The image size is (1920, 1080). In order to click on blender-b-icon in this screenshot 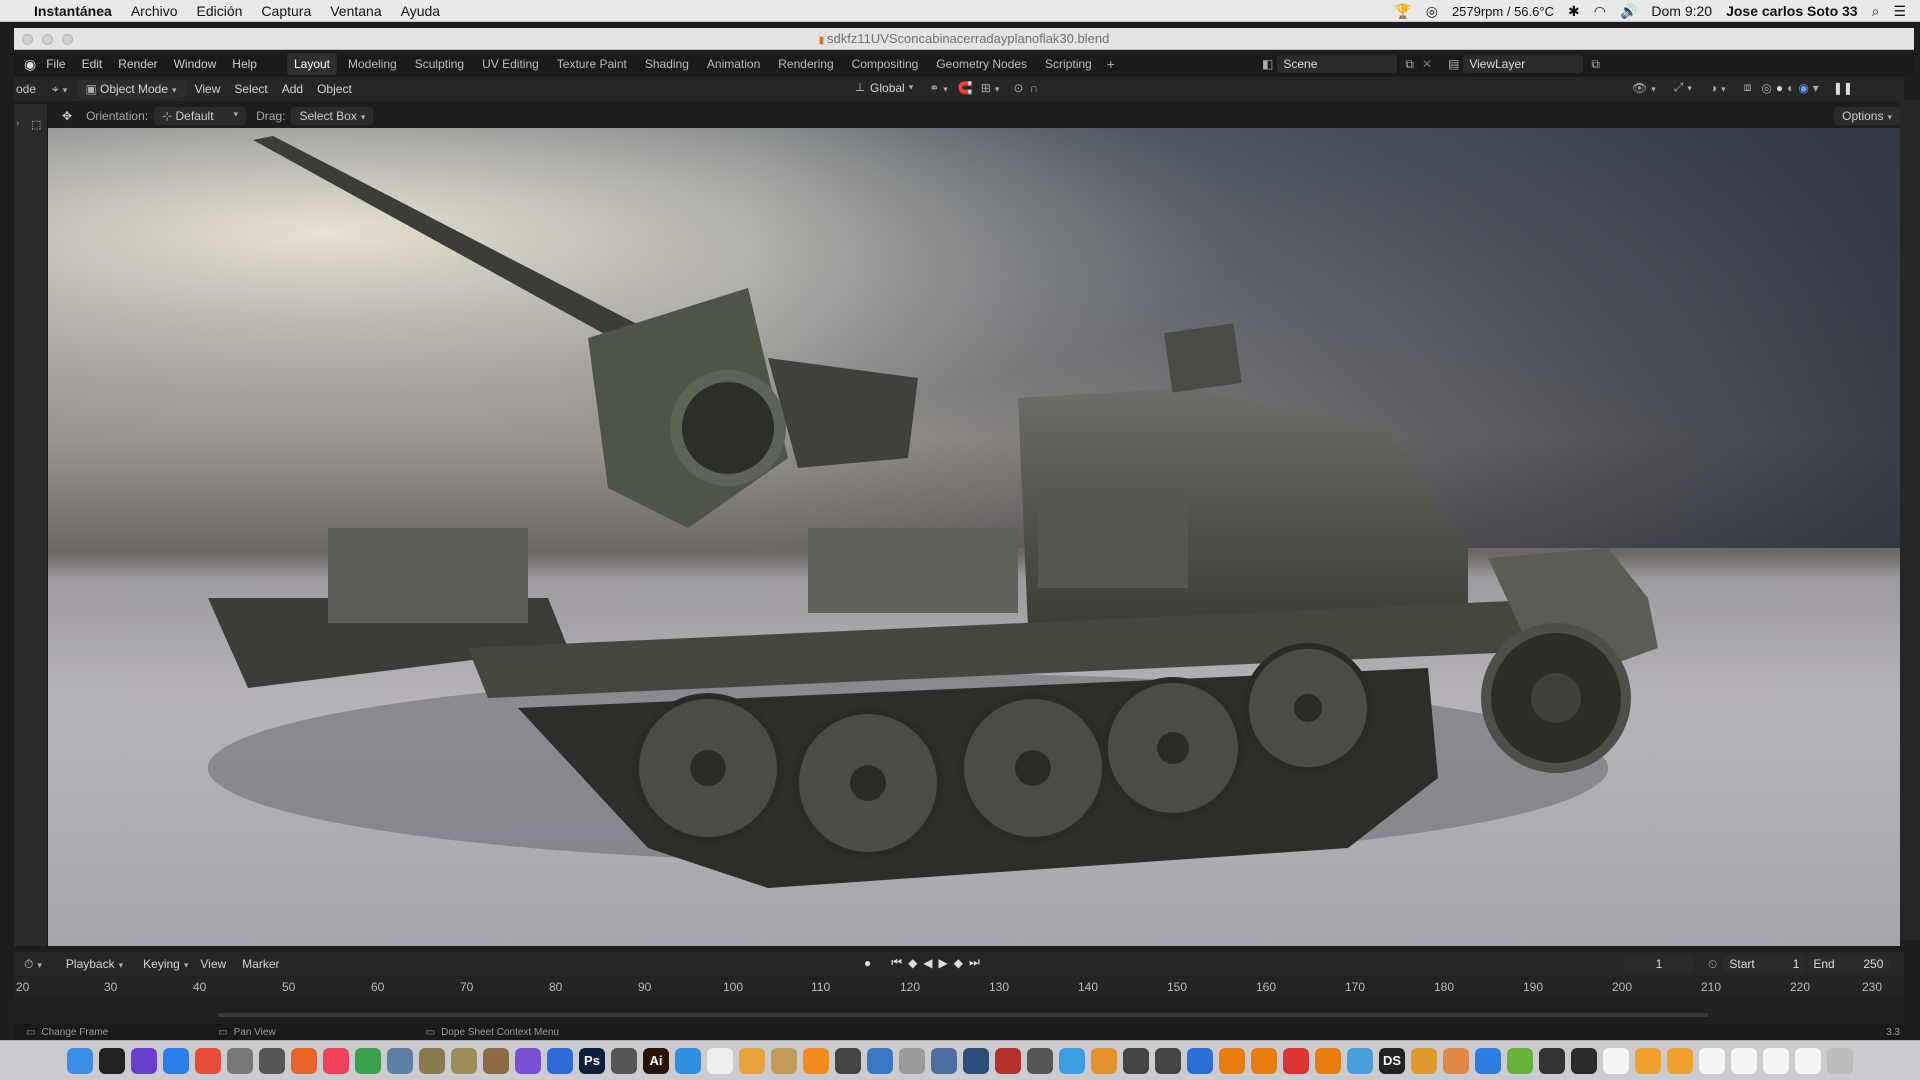, I will do `click(1264, 1060)`.